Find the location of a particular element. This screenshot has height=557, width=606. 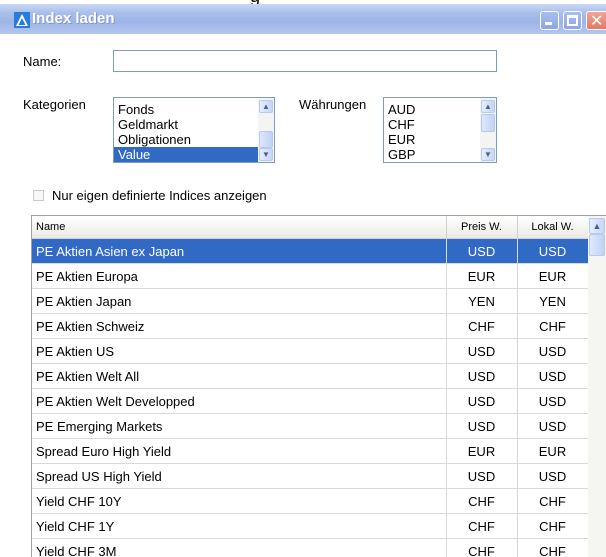

table-row: PE Aktien Europa EUR EUR is located at coordinates (310, 276).